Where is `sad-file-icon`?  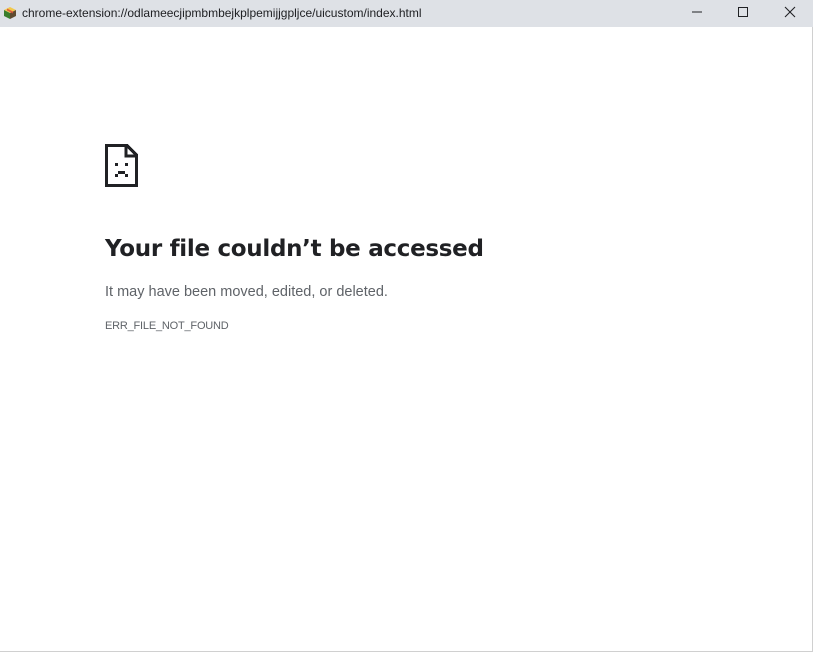 sad-file-icon is located at coordinates (121, 165).